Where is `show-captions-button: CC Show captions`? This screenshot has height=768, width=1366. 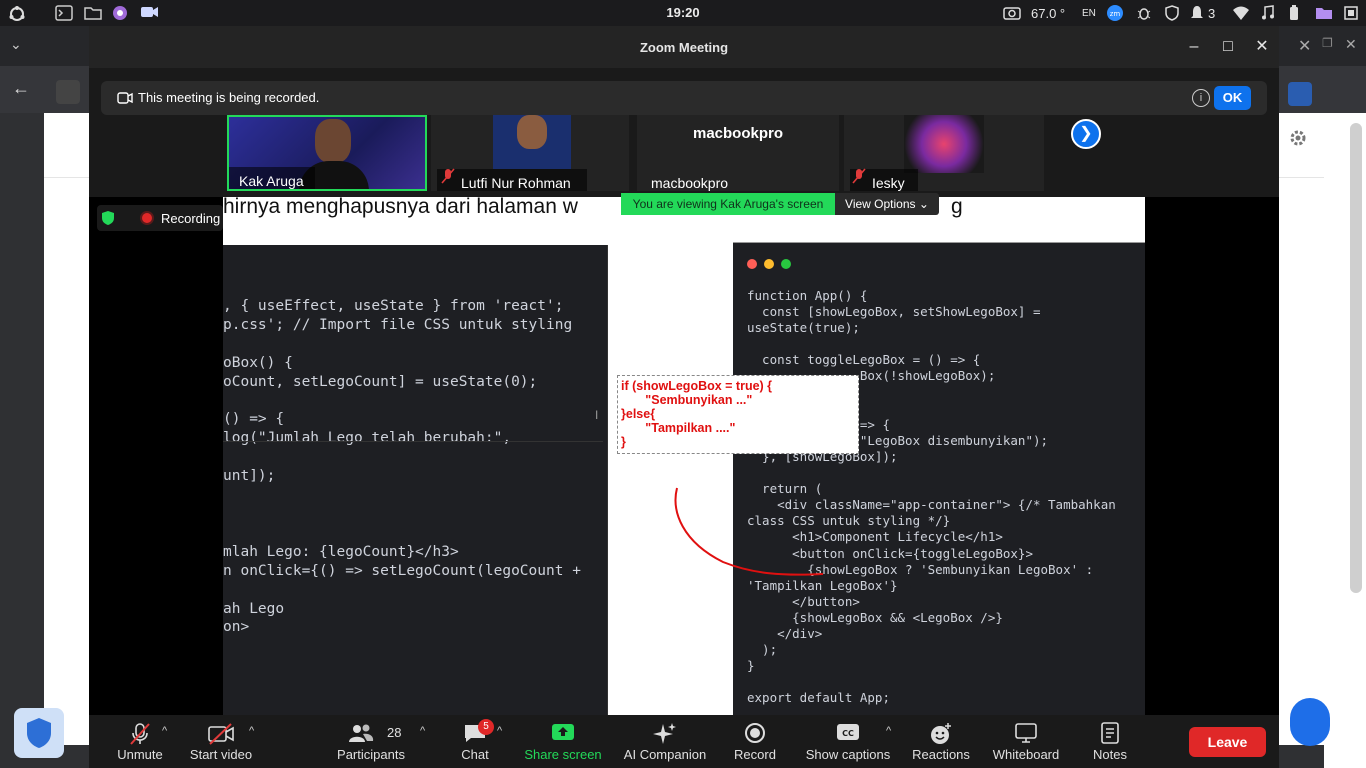
show-captions-button: CC Show captions is located at coordinates (848, 741).